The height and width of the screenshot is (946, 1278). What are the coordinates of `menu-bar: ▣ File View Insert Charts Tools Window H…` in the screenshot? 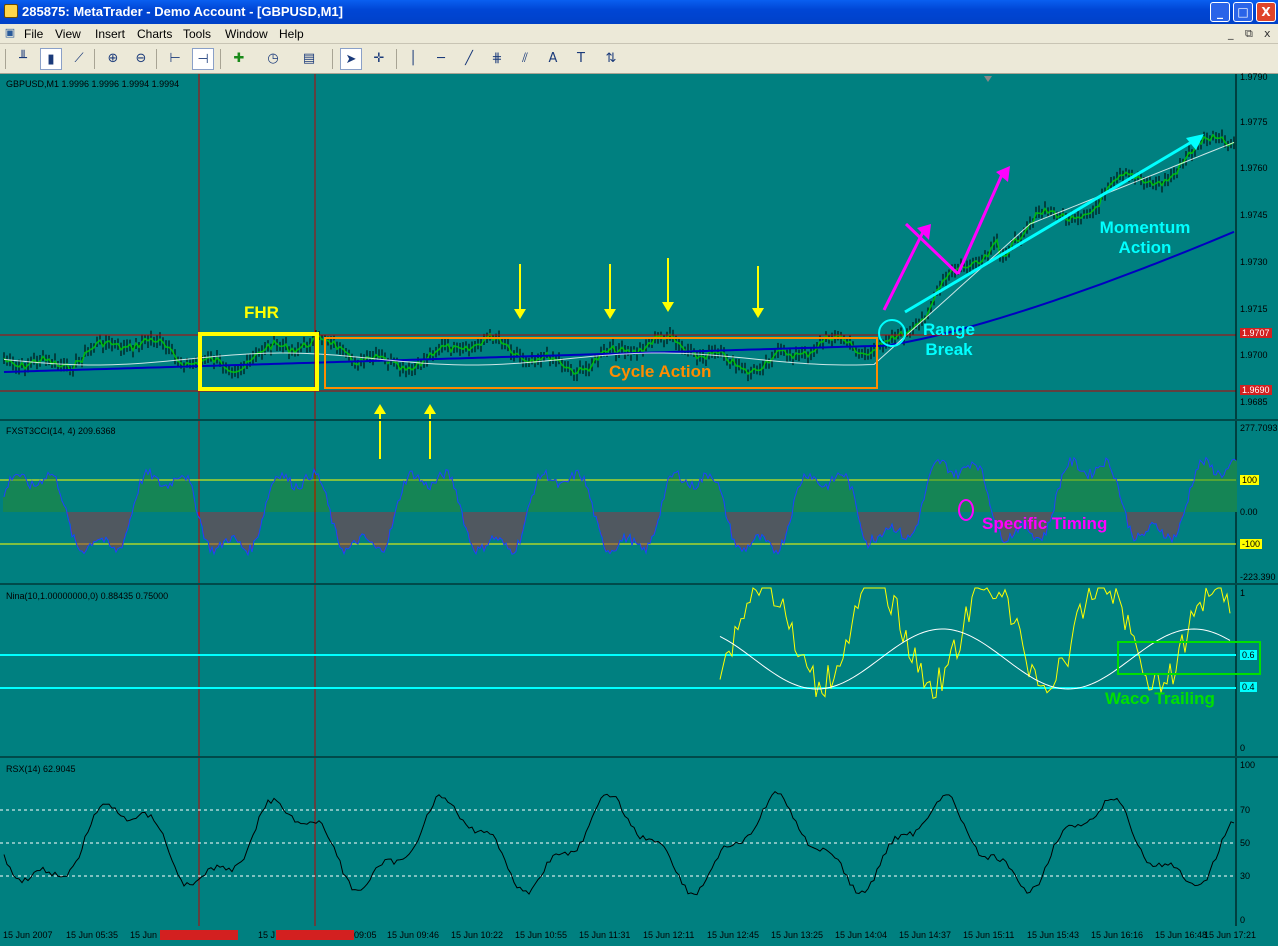 It's located at (639, 34).